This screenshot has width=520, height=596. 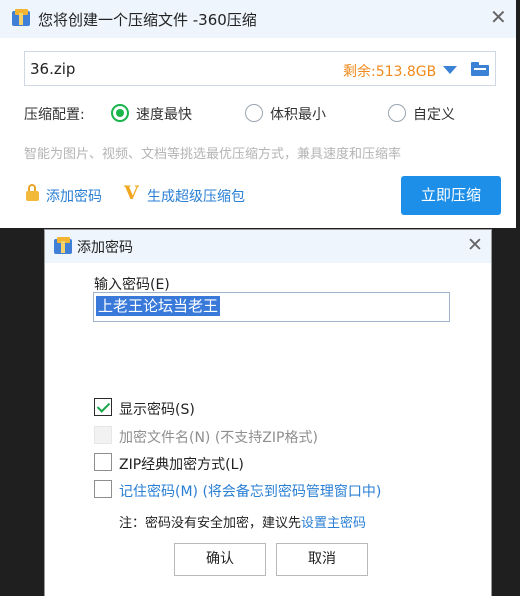 What do you see at coordinates (271, 307) in the screenshot?
I see `password-input: 上老王论坛当老王` at bounding box center [271, 307].